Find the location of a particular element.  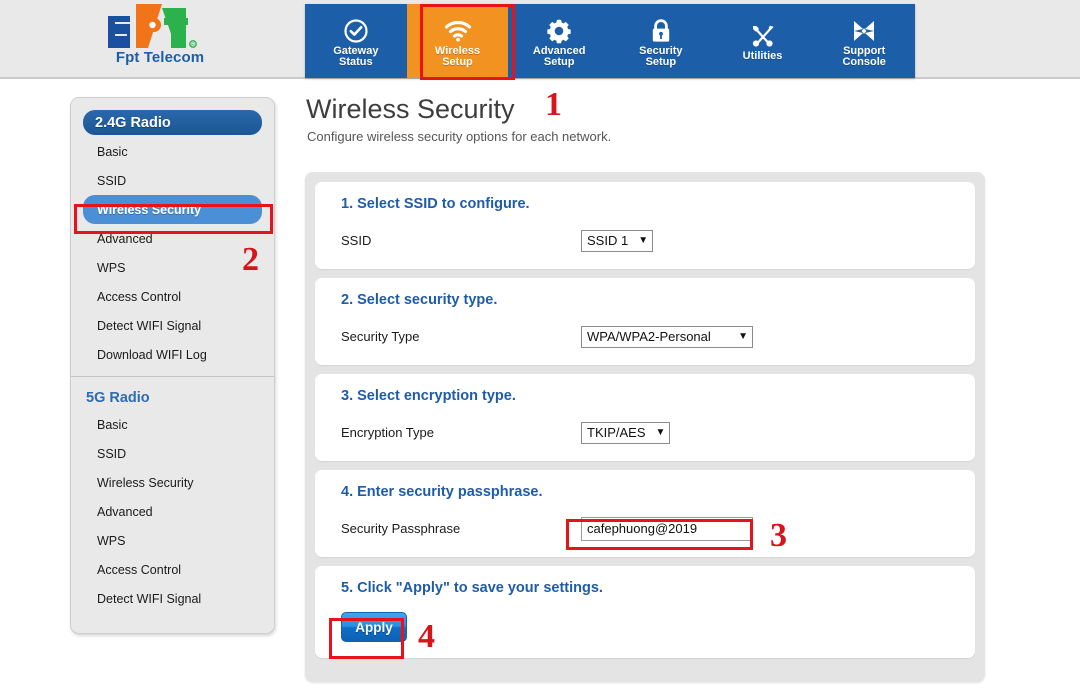

field-row-passphrase: Security Passphrase is located at coordinates (645, 528).